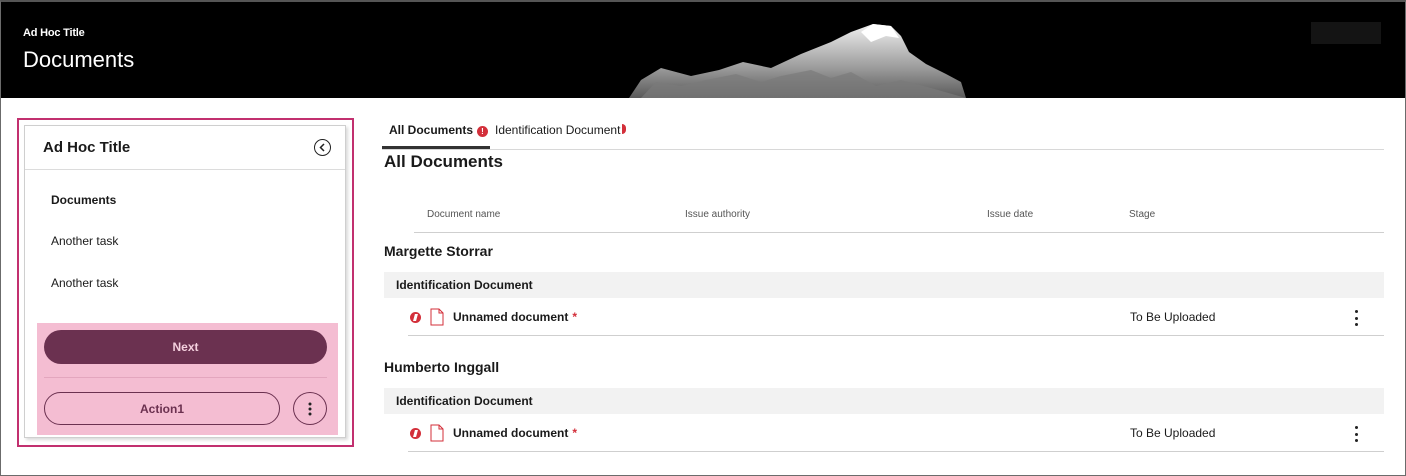 This screenshot has width=1406, height=476. I want to click on document-tabs: All Documents! Identification Document, so click(883, 134).